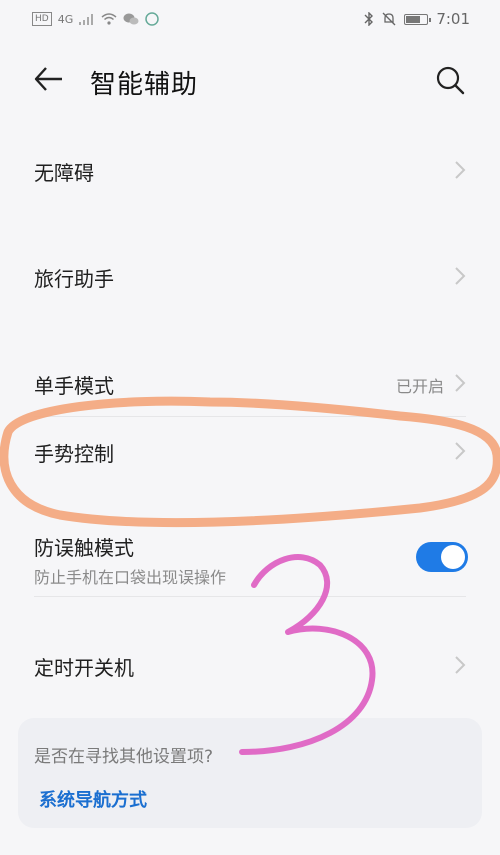 The height and width of the screenshot is (855, 500). I want to click on divider, so click(250, 596).